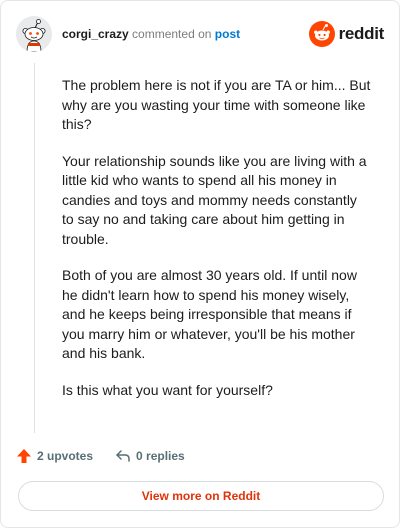 This screenshot has height=528, width=400. I want to click on snoo-avatar-icon, so click(34, 34).